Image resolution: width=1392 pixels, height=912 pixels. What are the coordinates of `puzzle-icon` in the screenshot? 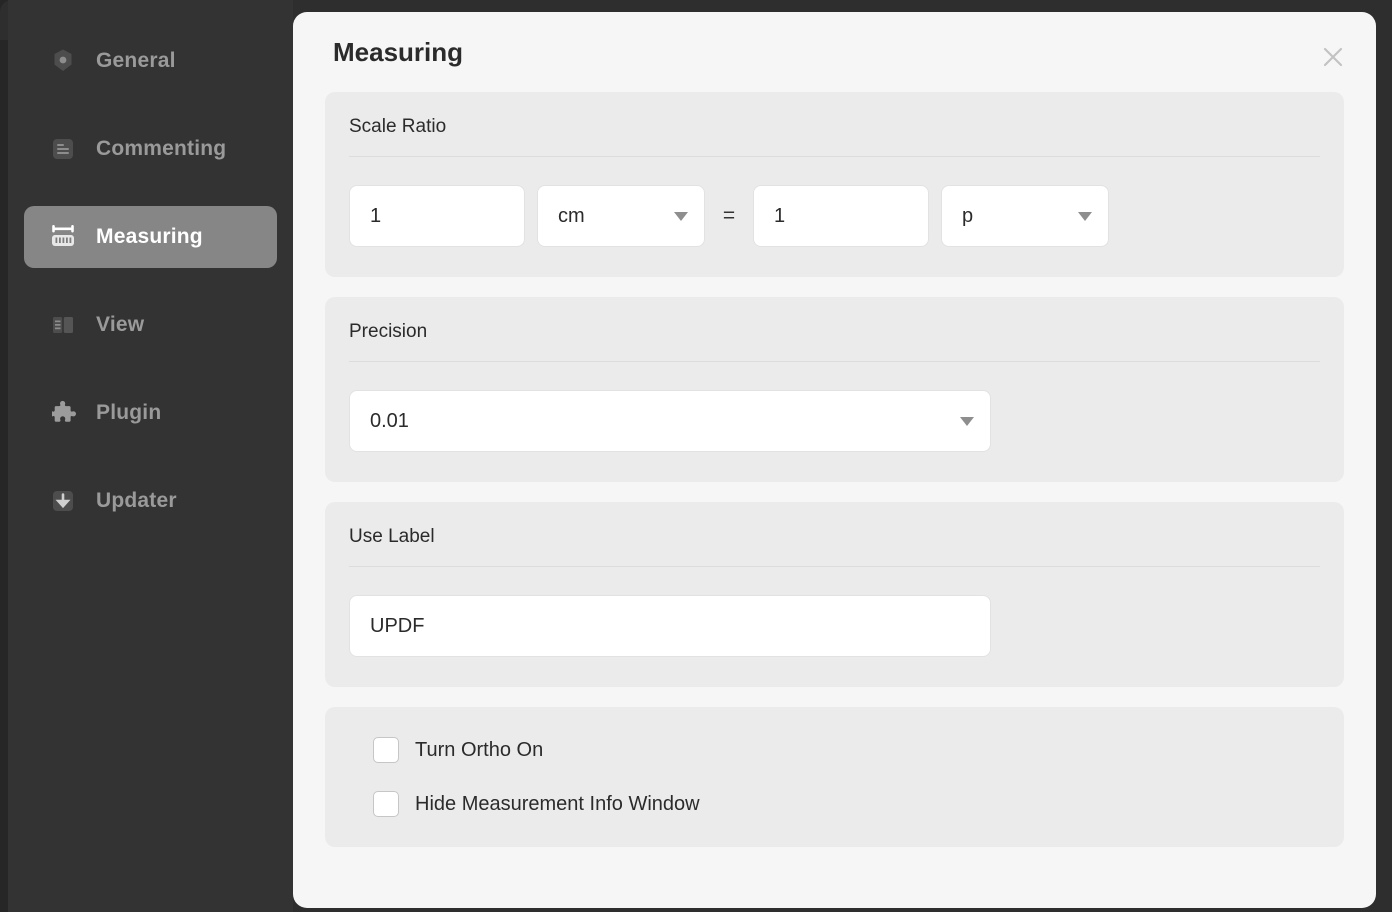 It's located at (63, 413).